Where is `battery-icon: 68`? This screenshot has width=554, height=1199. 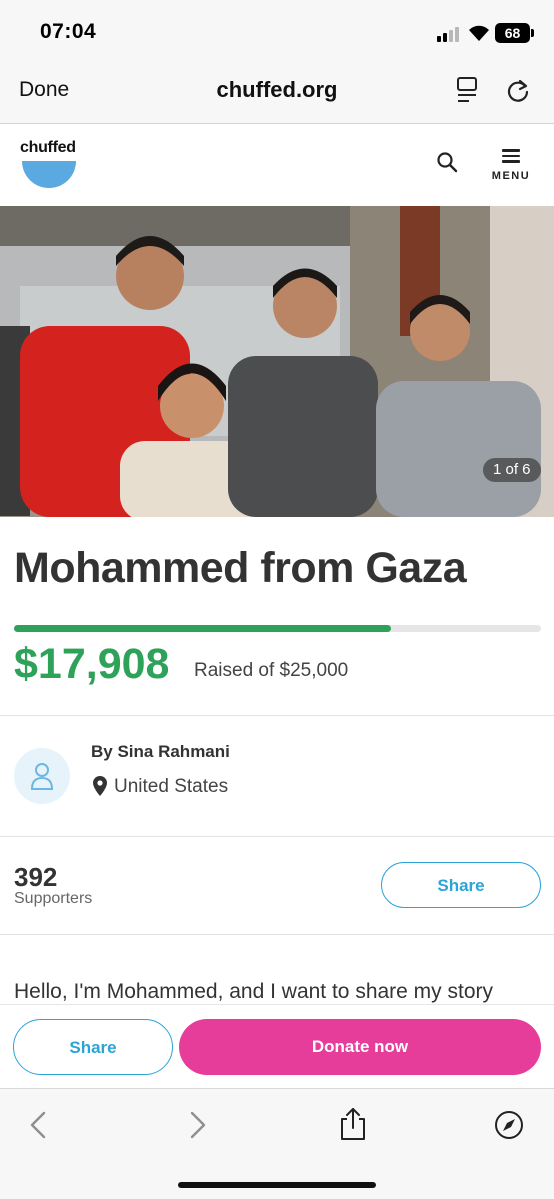 battery-icon: 68 is located at coordinates (512, 33).